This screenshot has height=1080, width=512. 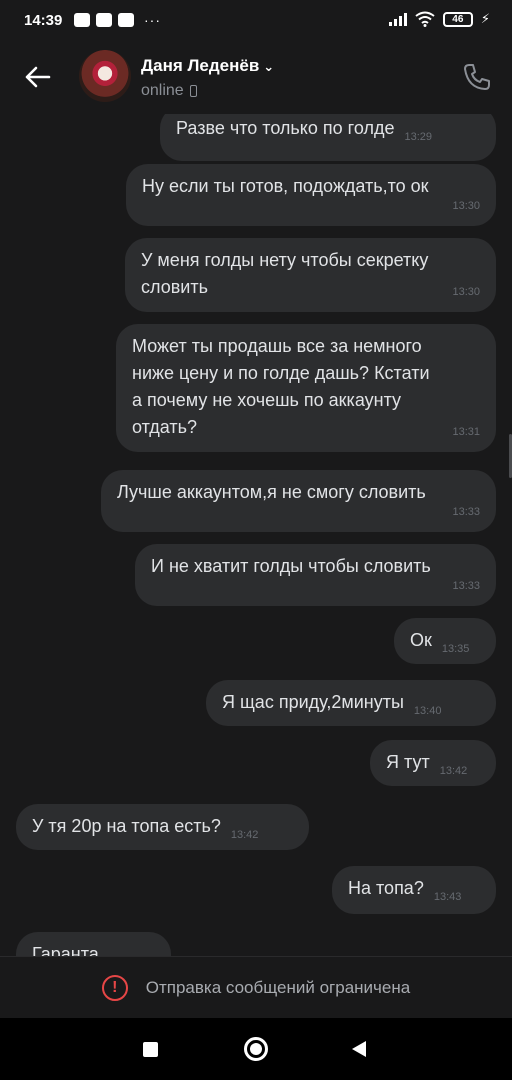 I want to click on system-nav-bar, so click(x=256, y=1049).